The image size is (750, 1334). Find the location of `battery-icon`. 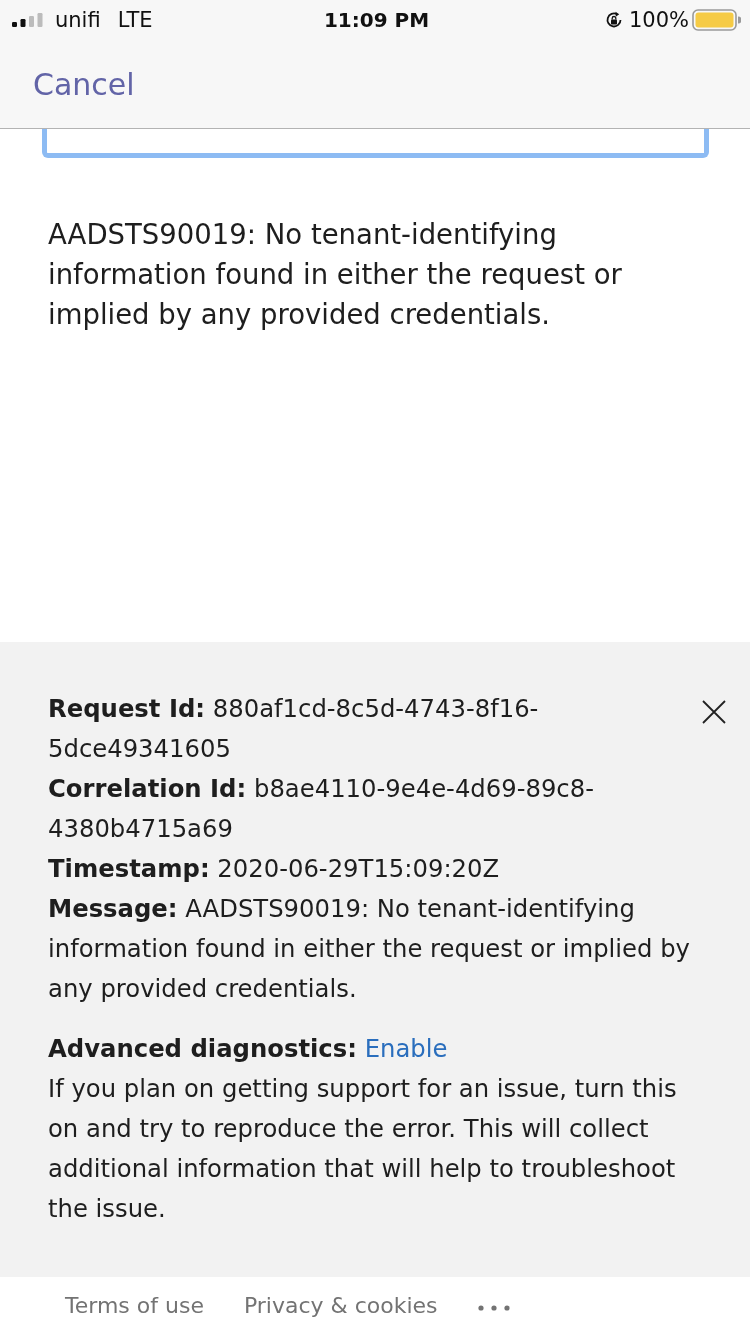

battery-icon is located at coordinates (716, 20).